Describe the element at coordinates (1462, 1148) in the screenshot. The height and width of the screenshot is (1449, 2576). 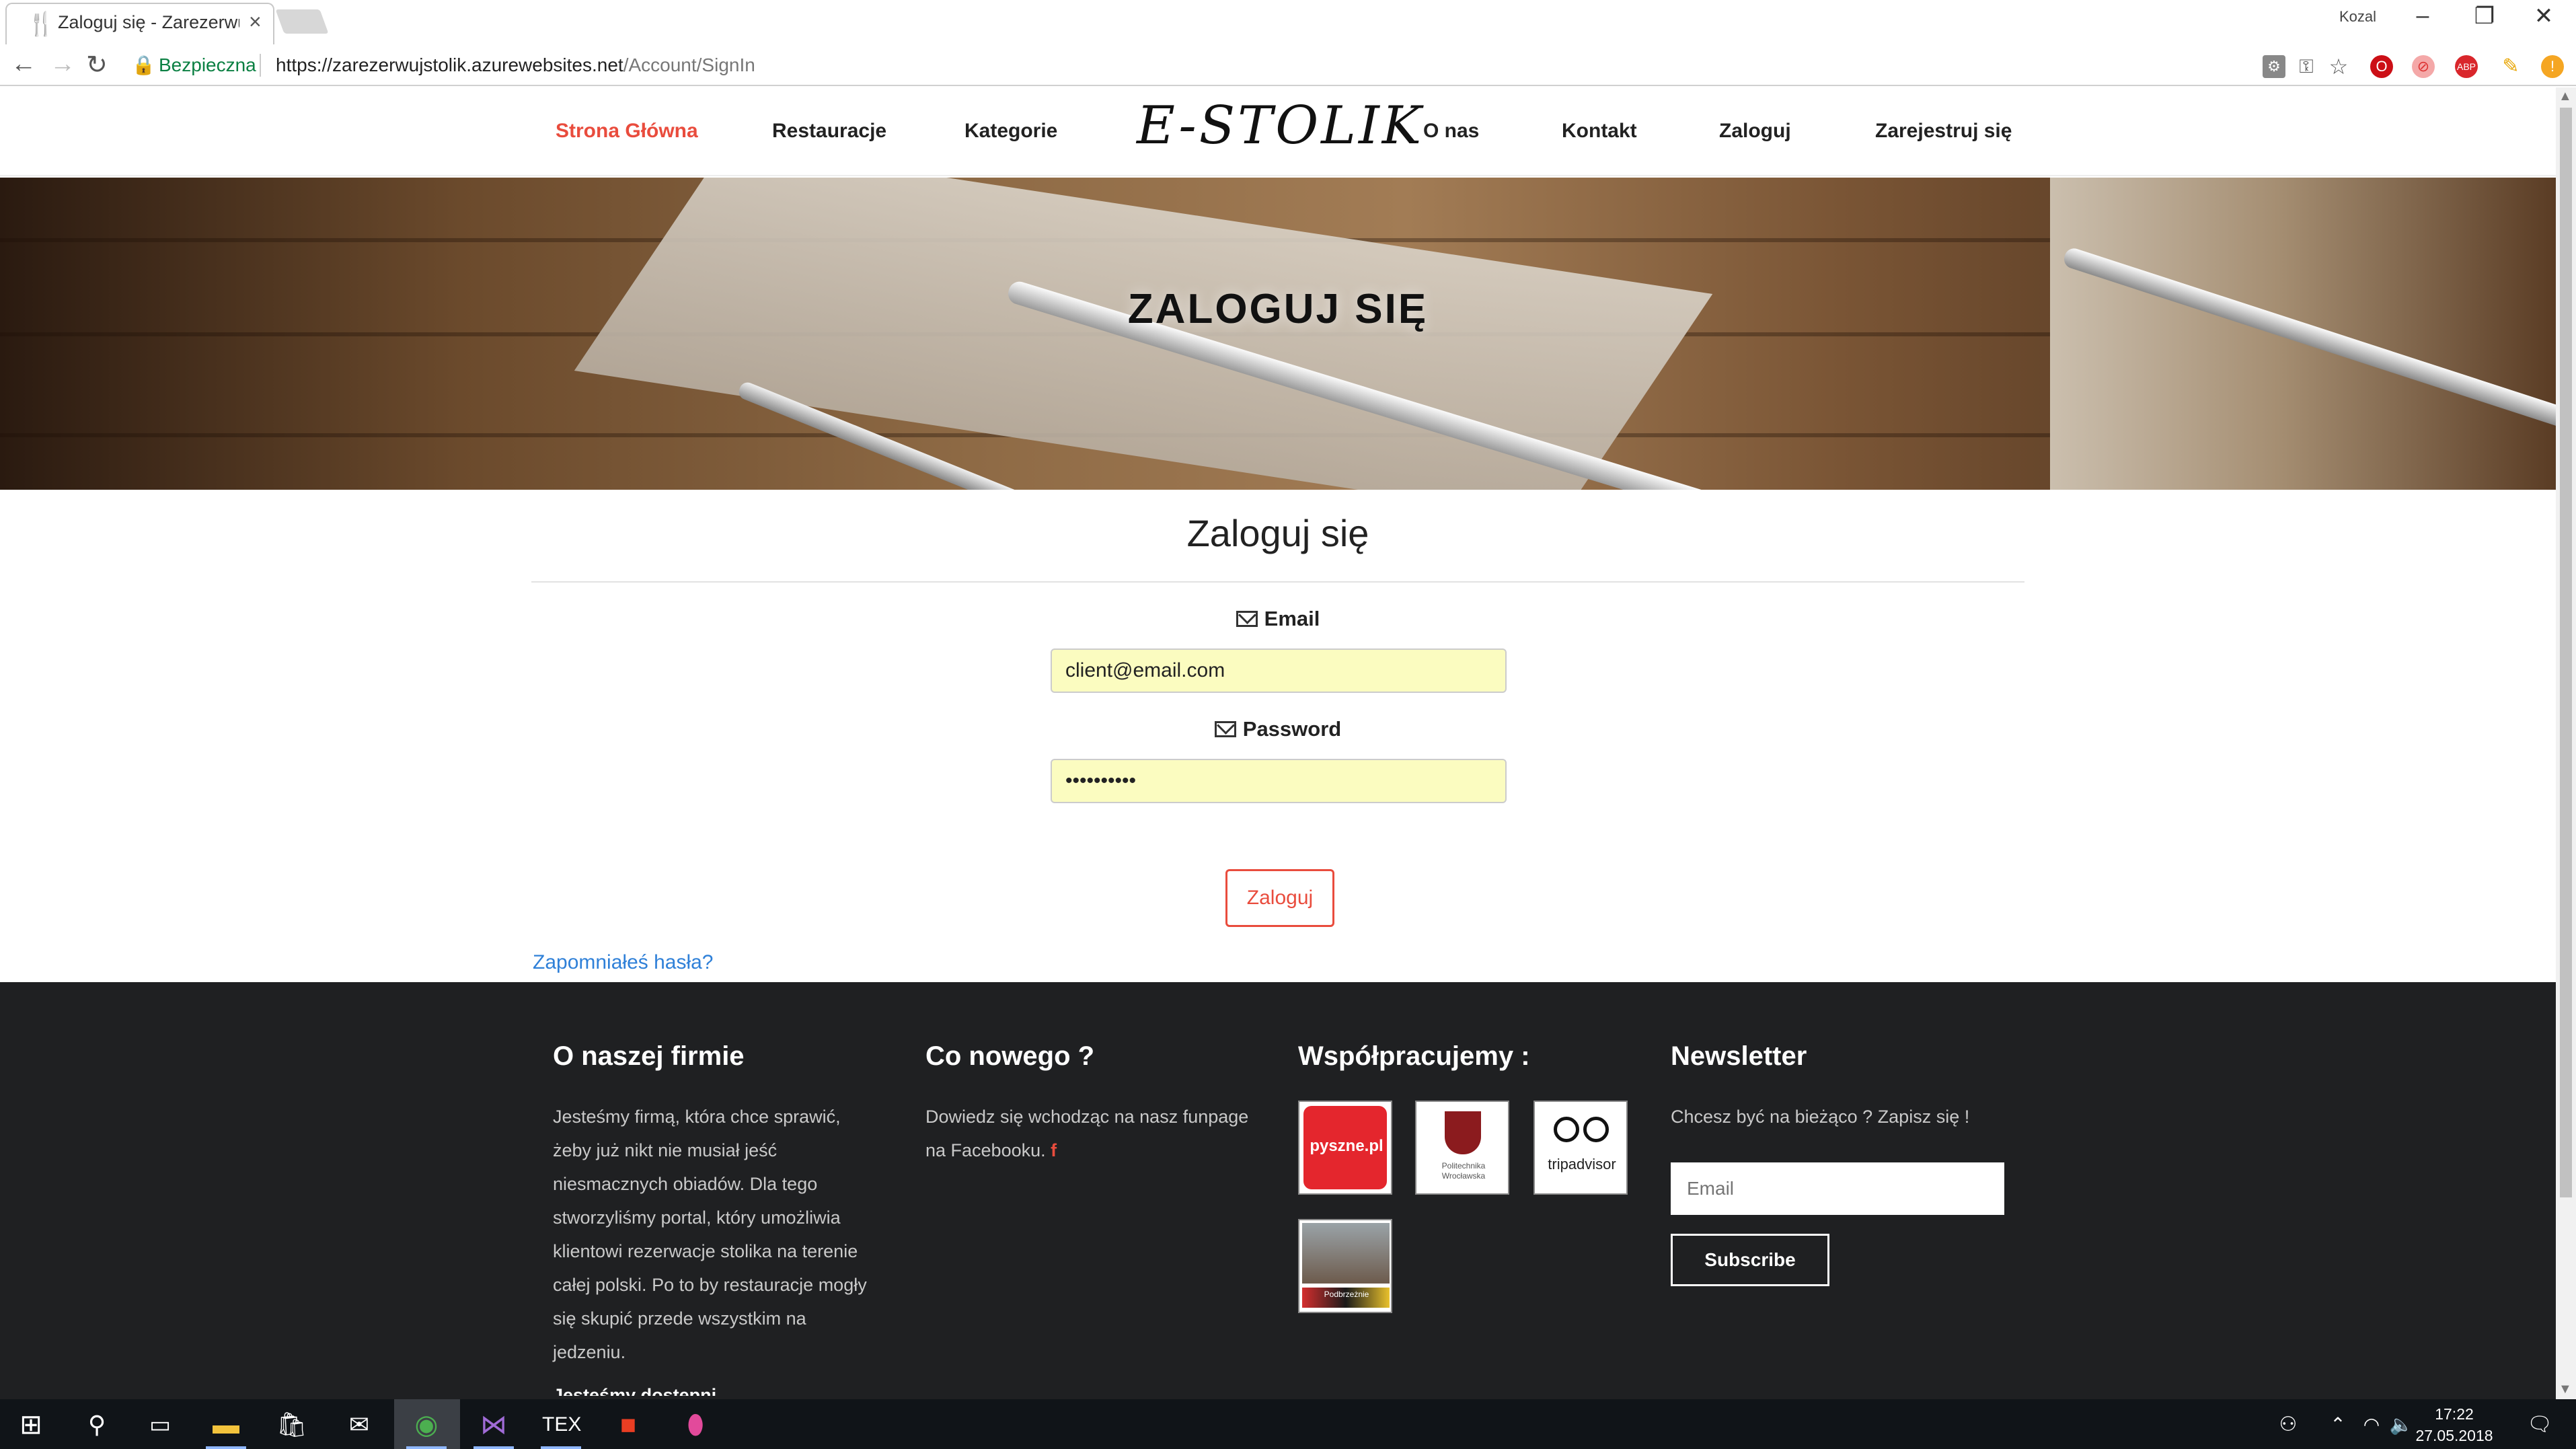
I see `partner-pwr-logo: Politechnika Wrocławska` at that location.